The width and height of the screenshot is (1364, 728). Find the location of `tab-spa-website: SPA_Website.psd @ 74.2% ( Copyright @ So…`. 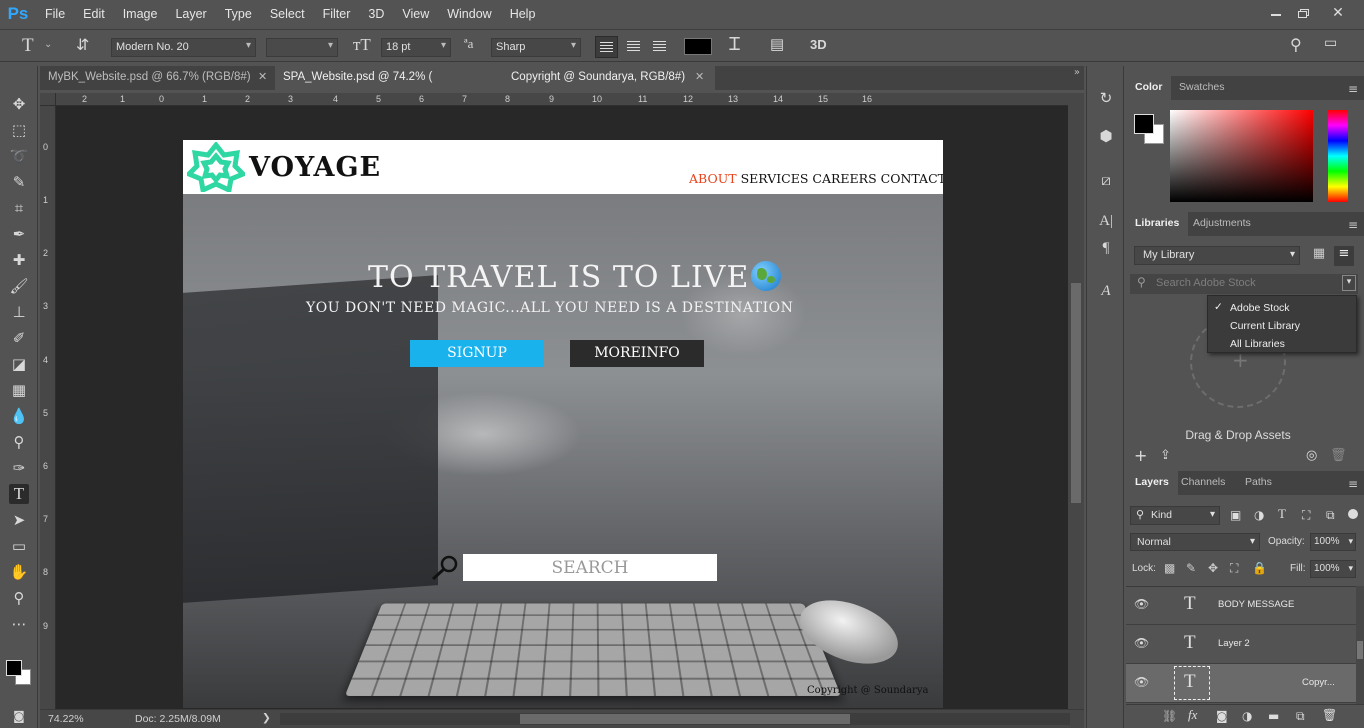

tab-spa-website: SPA_Website.psd @ 74.2% ( Copyright @ So… is located at coordinates (495, 78).